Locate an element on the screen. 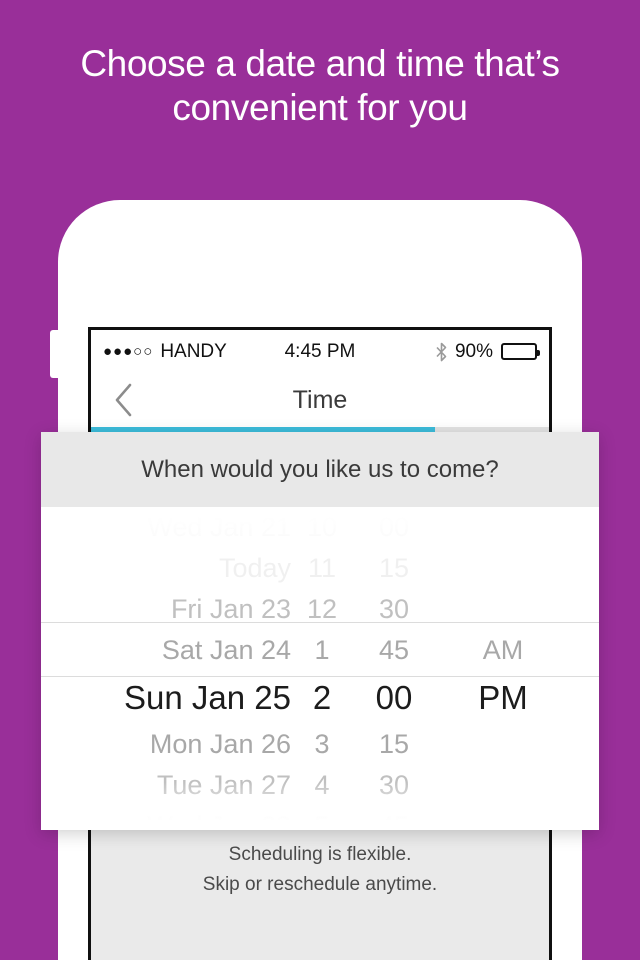 The width and height of the screenshot is (640, 960). picker-row: Sat Jan 24 1 45 AM is located at coordinates (320, 650).